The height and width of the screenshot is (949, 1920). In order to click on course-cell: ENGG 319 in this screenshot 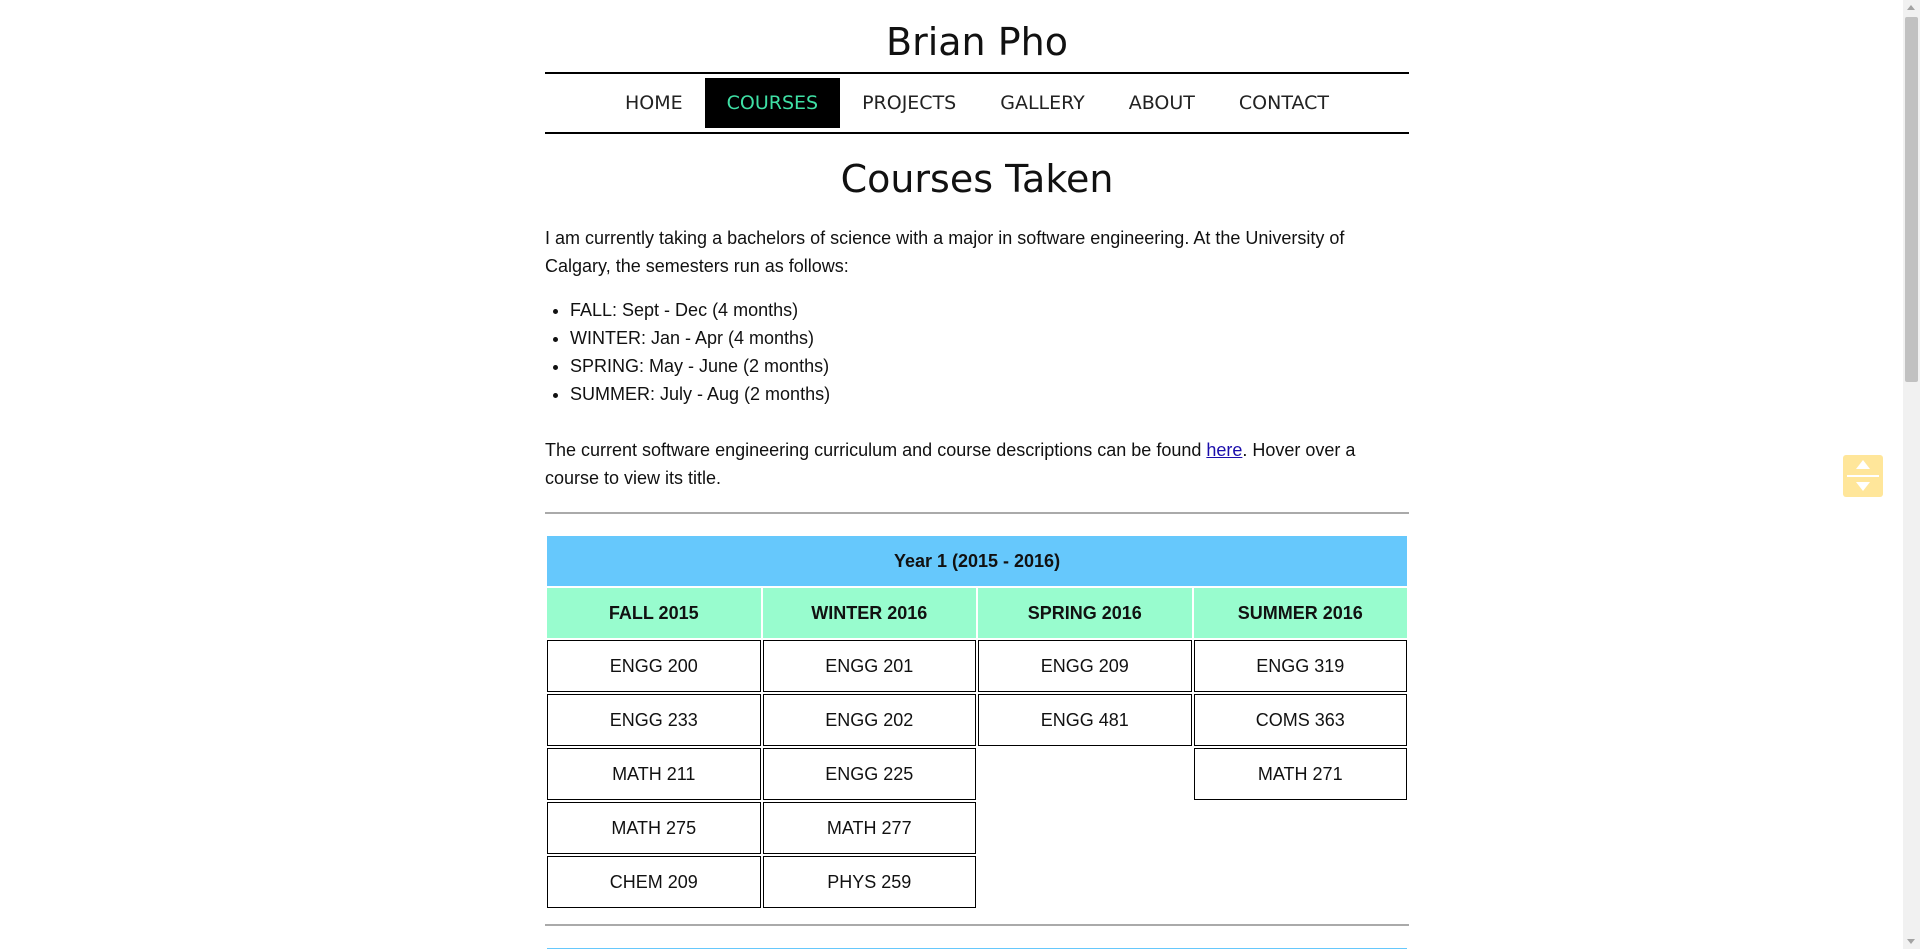, I will do `click(1300, 666)`.